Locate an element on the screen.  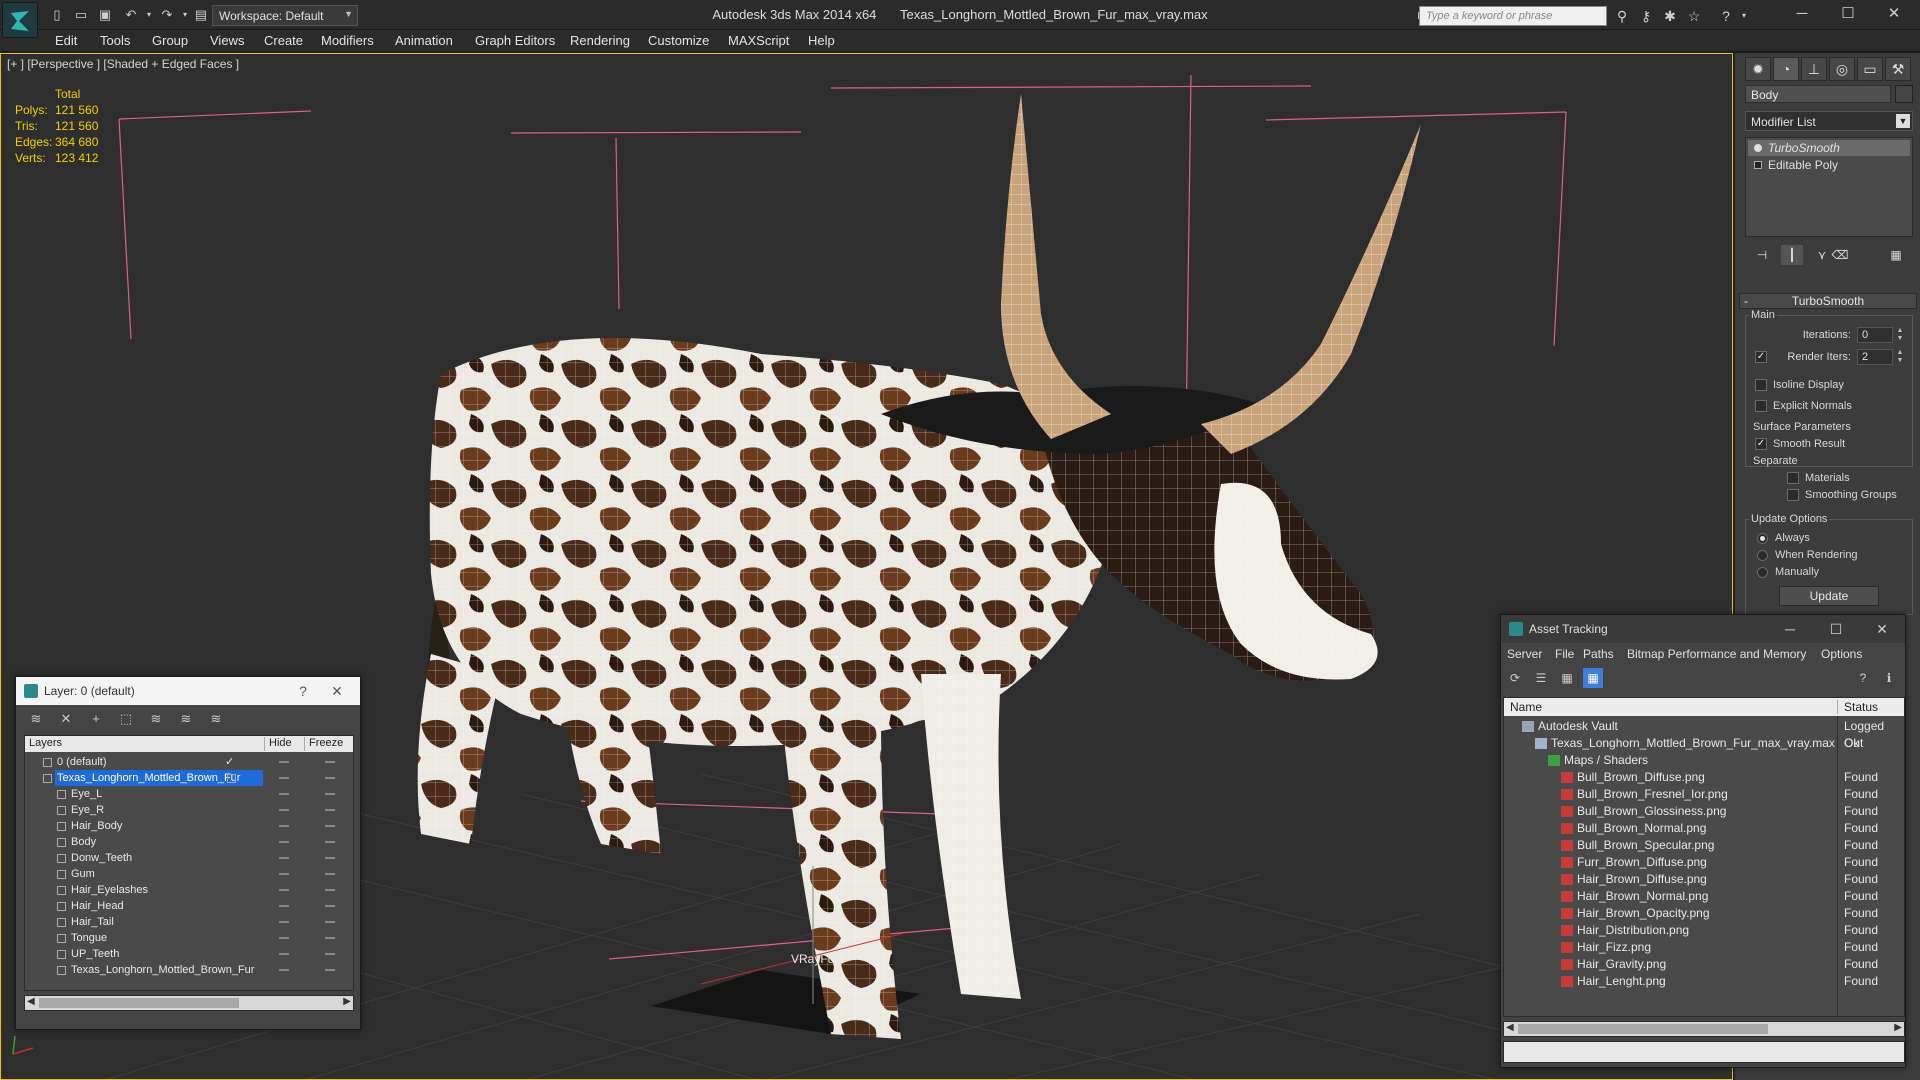
spinner-arrows-icon: ▲ ▼ is located at coordinates (1900, 335).